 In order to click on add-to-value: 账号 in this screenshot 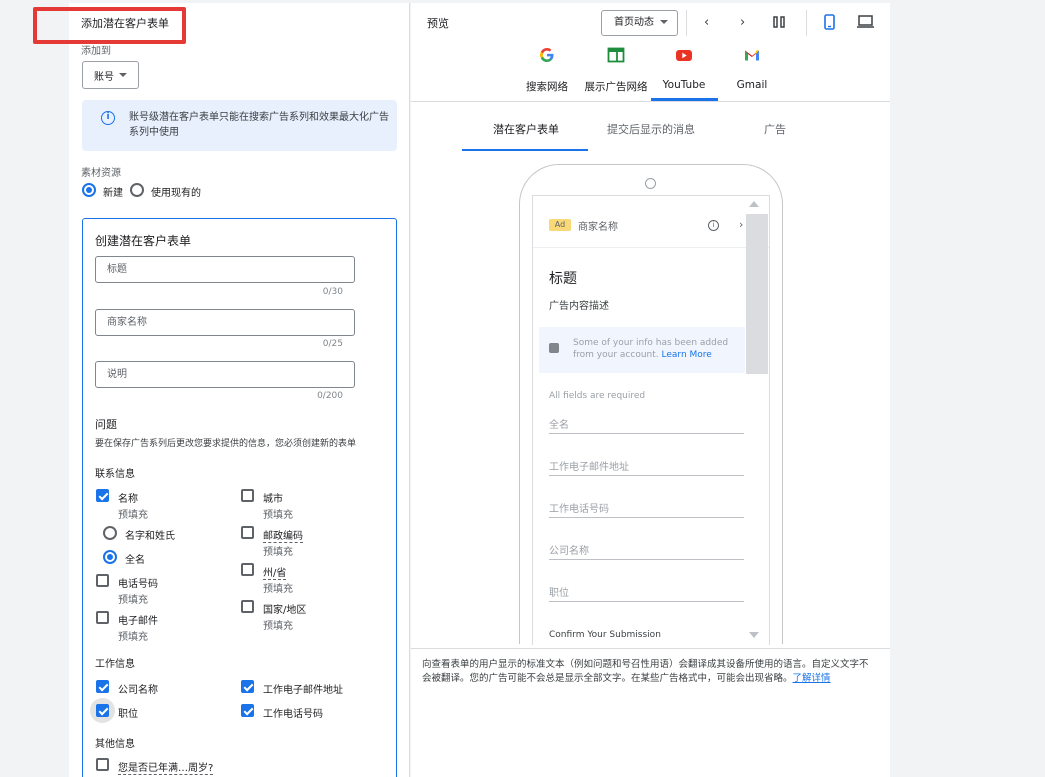, I will do `click(104, 77)`.